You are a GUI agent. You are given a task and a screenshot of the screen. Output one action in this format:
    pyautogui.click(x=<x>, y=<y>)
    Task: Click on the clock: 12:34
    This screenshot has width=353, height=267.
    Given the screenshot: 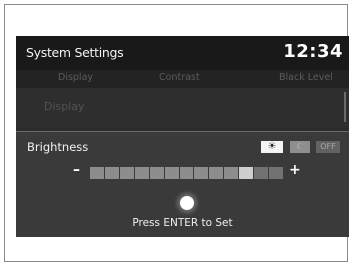 What is the action you would take?
    pyautogui.click(x=313, y=51)
    